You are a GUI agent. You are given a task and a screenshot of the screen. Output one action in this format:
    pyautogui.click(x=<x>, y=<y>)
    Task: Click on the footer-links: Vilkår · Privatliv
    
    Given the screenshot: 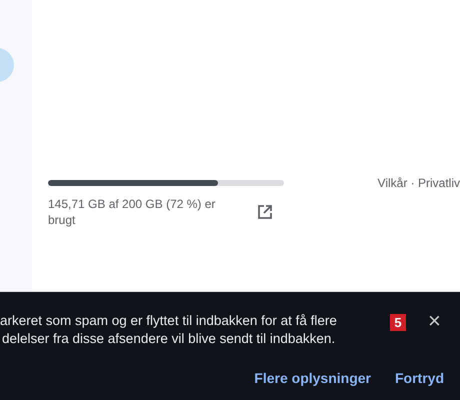 What is the action you would take?
    pyautogui.click(x=419, y=183)
    